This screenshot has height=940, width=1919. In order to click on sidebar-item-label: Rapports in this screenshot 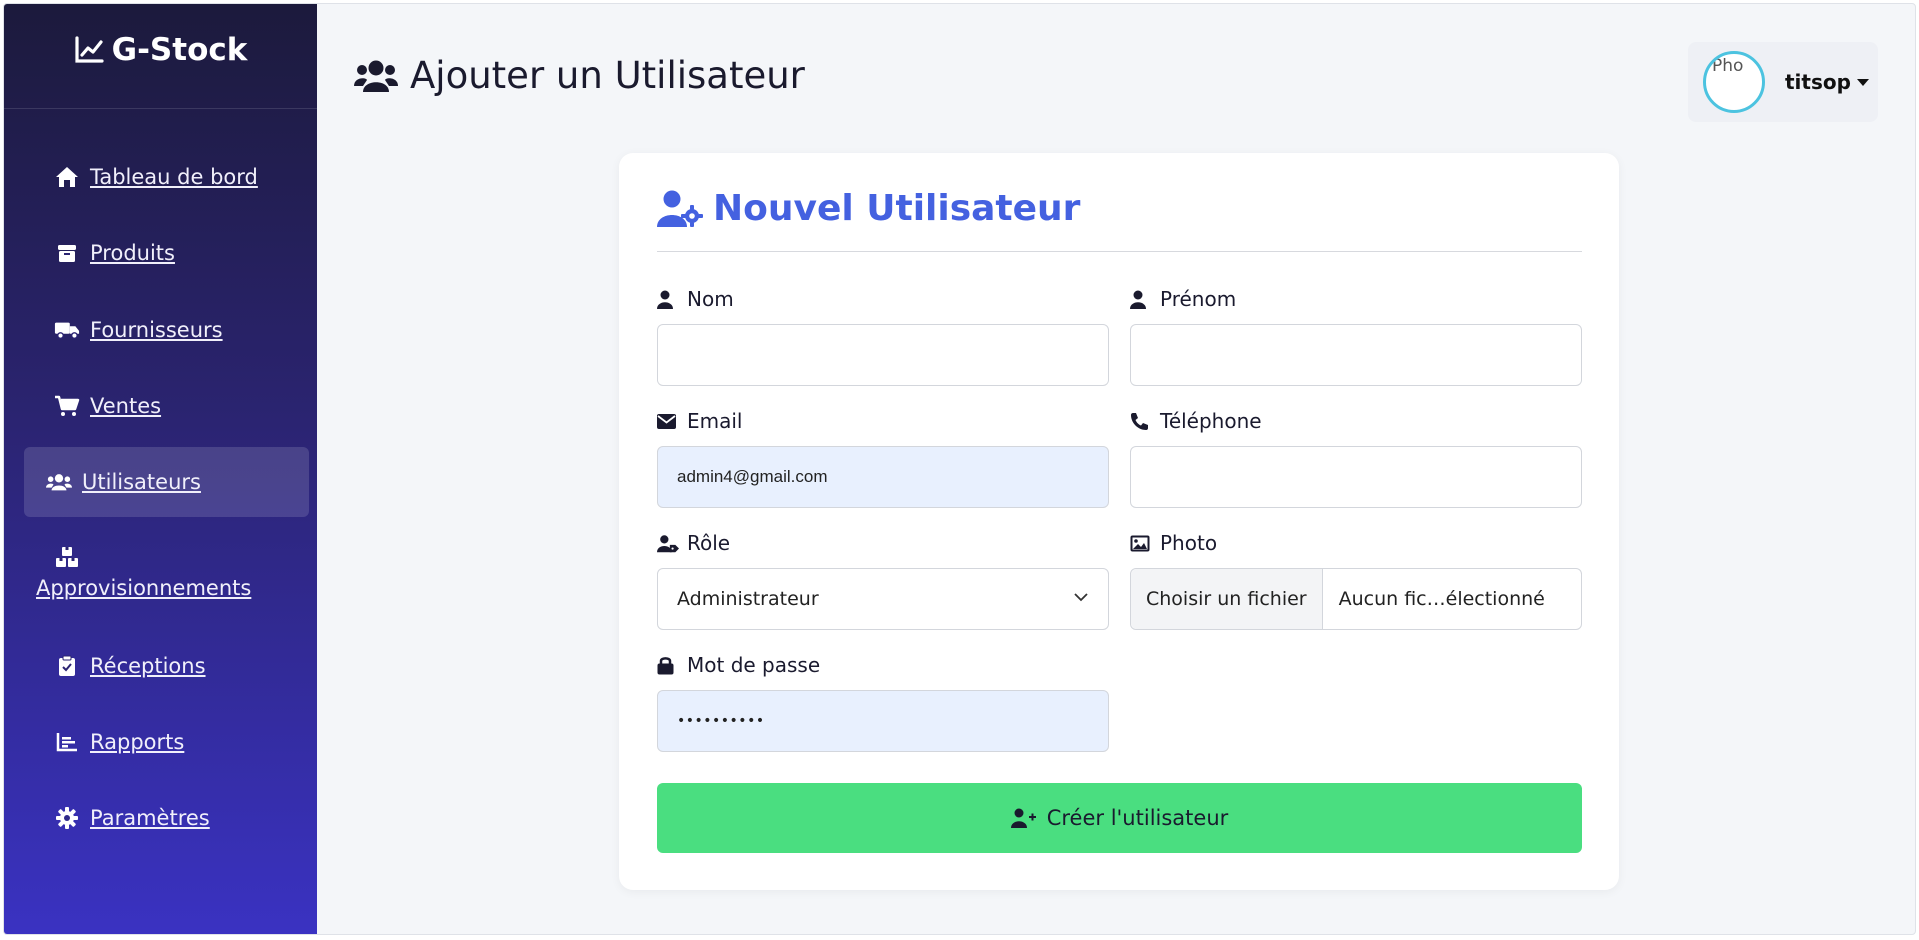, I will do `click(137, 742)`.